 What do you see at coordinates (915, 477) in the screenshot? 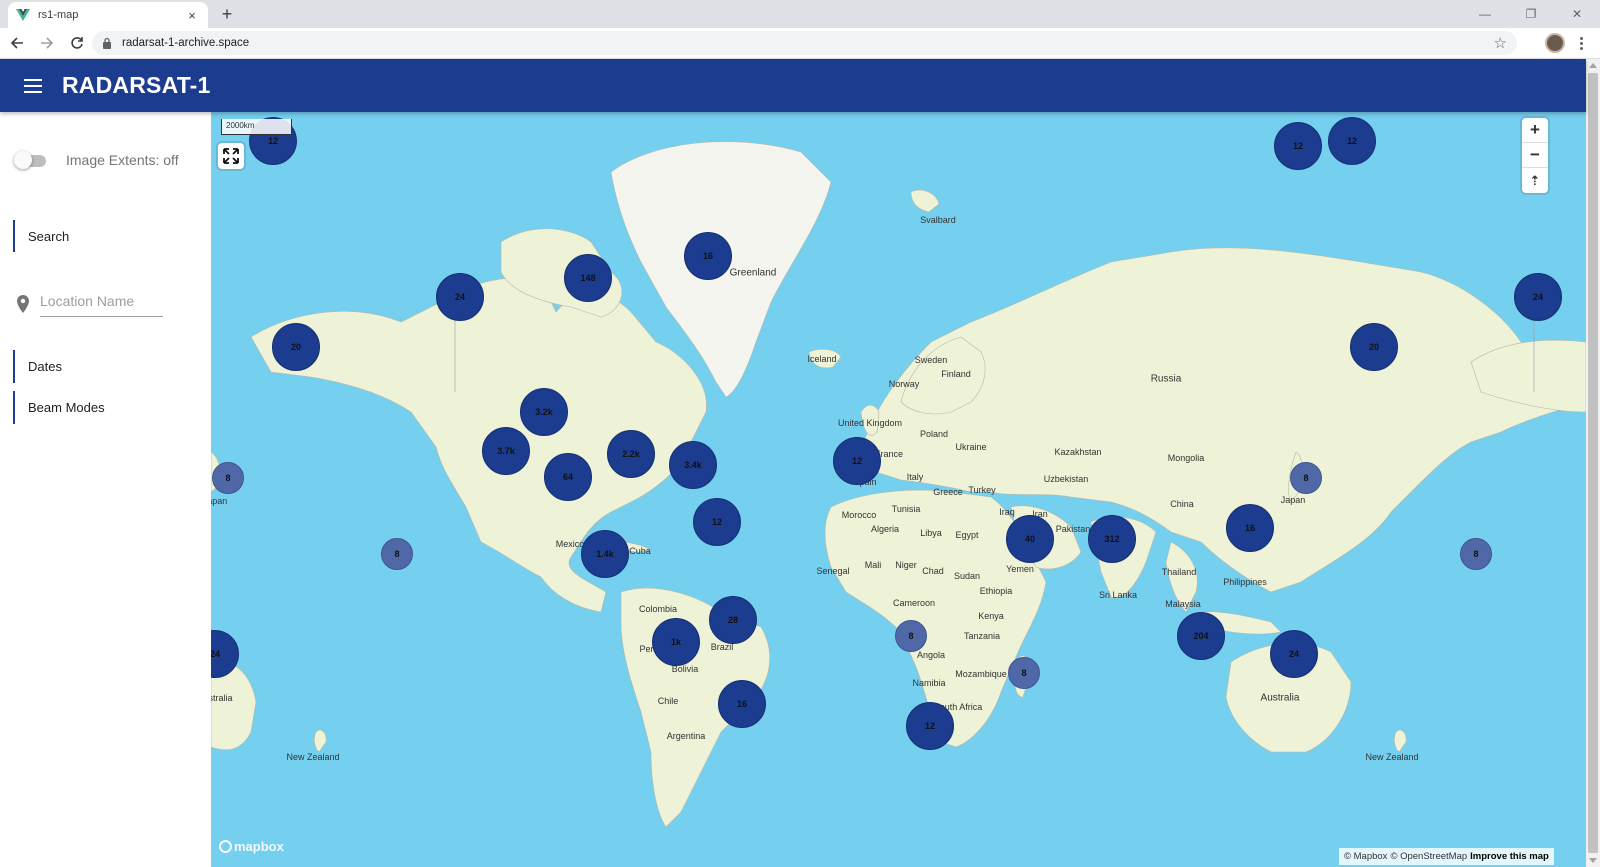
I see `place-label: Italy` at bounding box center [915, 477].